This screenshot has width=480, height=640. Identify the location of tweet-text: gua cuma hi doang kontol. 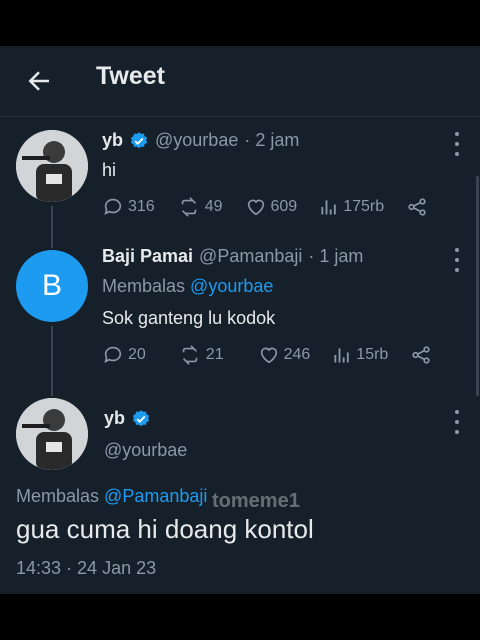
(165, 529).